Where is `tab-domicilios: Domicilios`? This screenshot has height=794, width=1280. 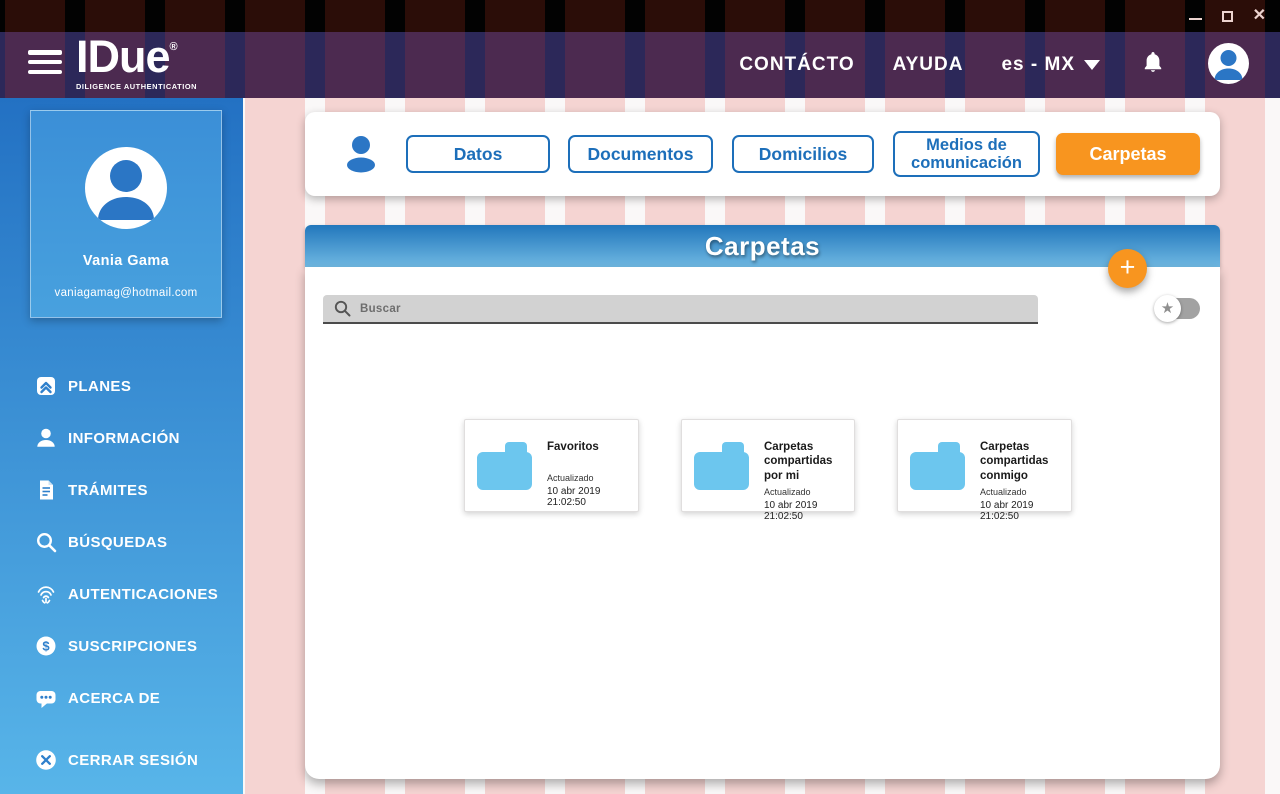
tab-domicilios: Domicilios is located at coordinates (803, 154).